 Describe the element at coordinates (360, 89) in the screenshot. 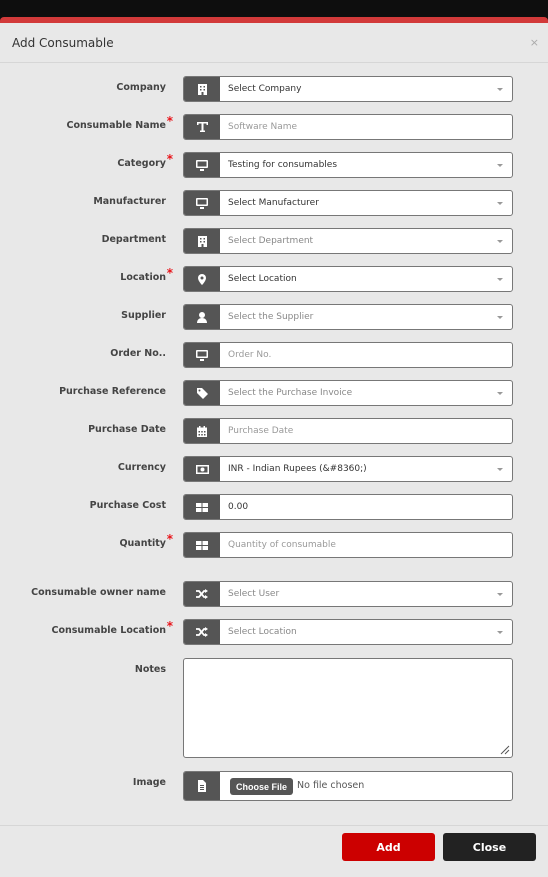

I see `company-value: Select Company` at that location.